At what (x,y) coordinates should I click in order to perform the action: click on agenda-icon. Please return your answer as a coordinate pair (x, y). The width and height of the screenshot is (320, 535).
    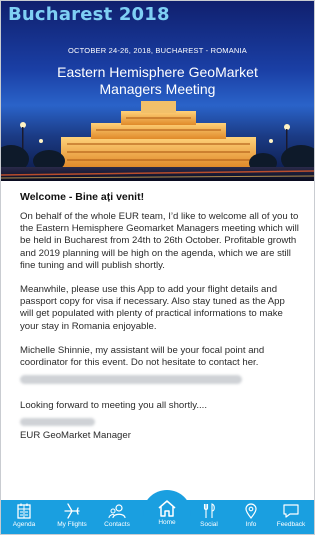
    Looking at the image, I should click on (24, 511).